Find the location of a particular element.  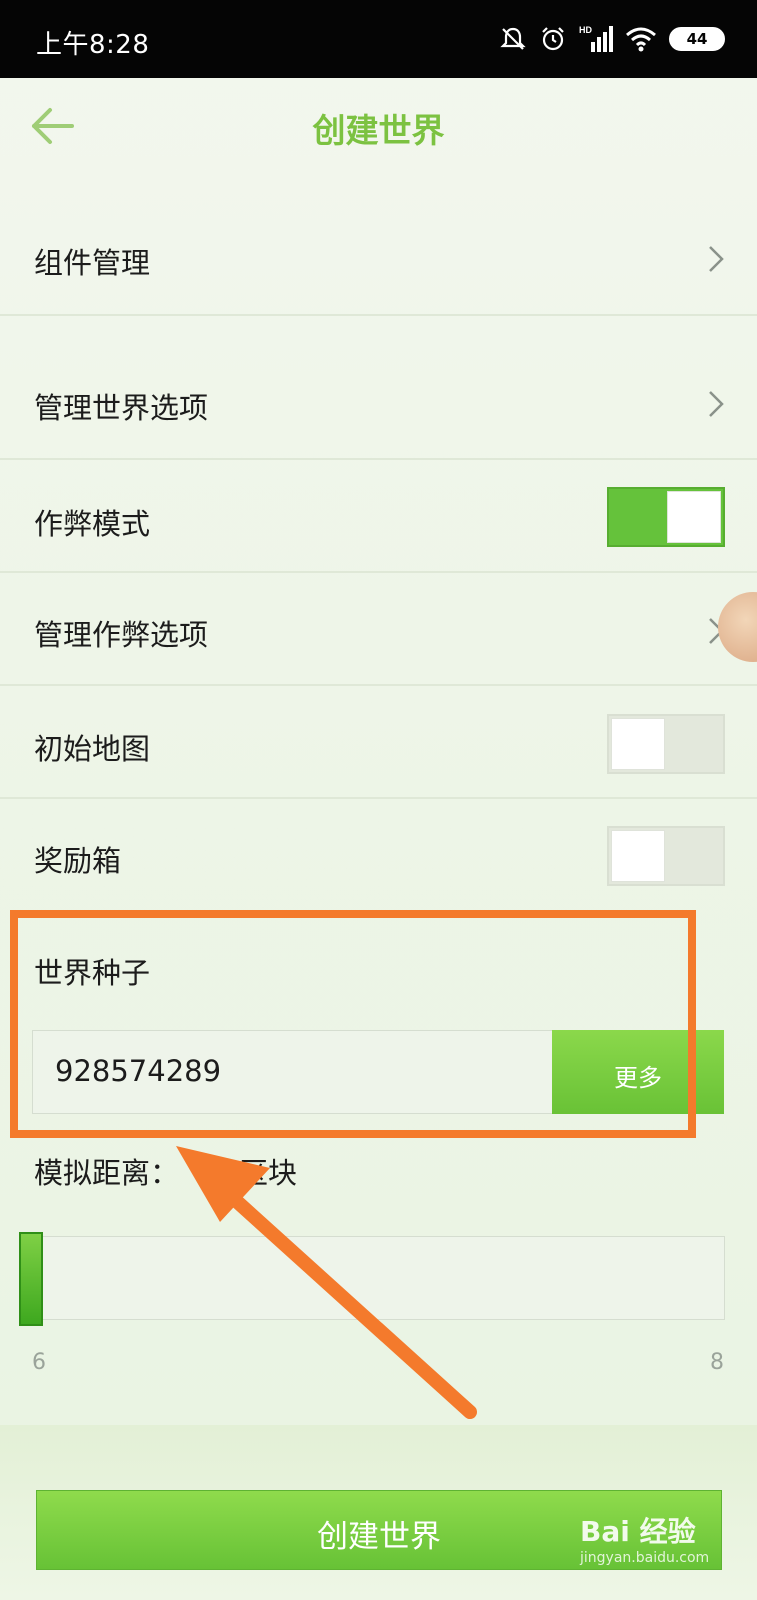

cheat-mode-label: 作弊模式 is located at coordinates (92, 524).